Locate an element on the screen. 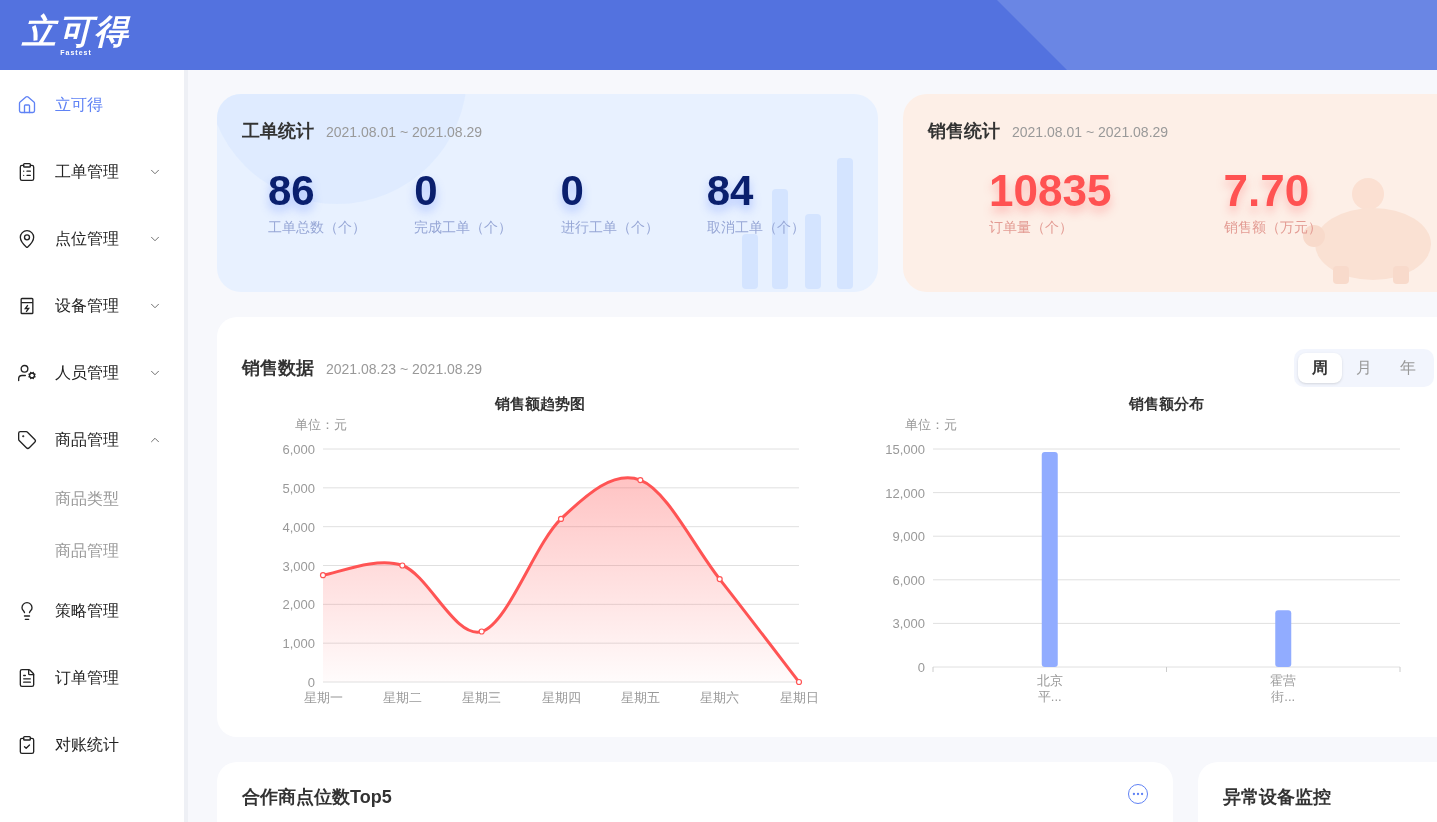  axis-tick-label: 星期日 is located at coordinates (799, 697).